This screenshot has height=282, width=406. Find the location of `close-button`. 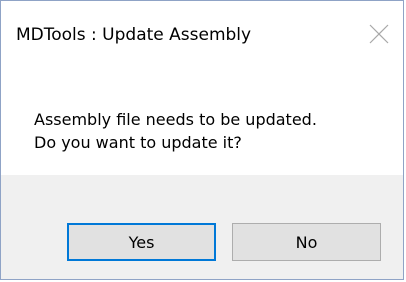

close-button is located at coordinates (380, 33).